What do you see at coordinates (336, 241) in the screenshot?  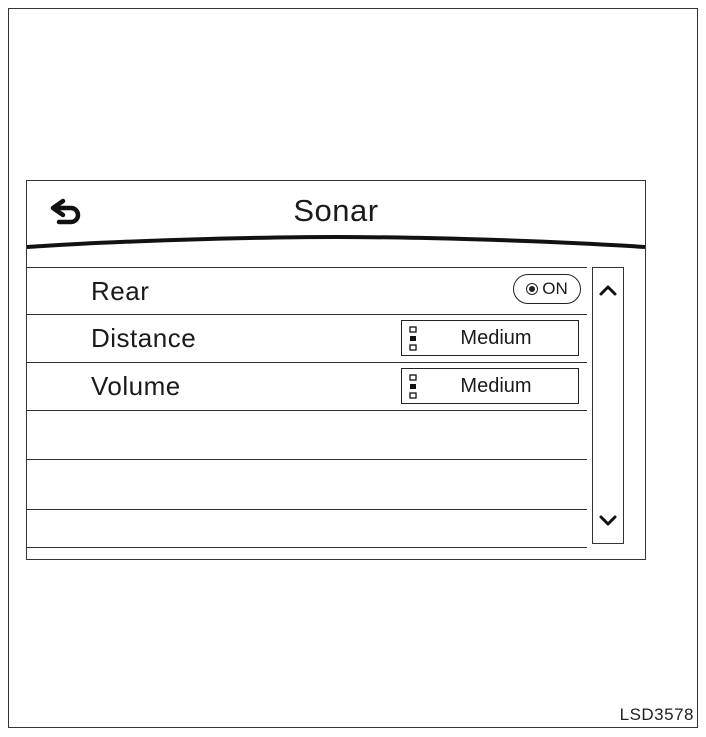 I see `header-divider` at bounding box center [336, 241].